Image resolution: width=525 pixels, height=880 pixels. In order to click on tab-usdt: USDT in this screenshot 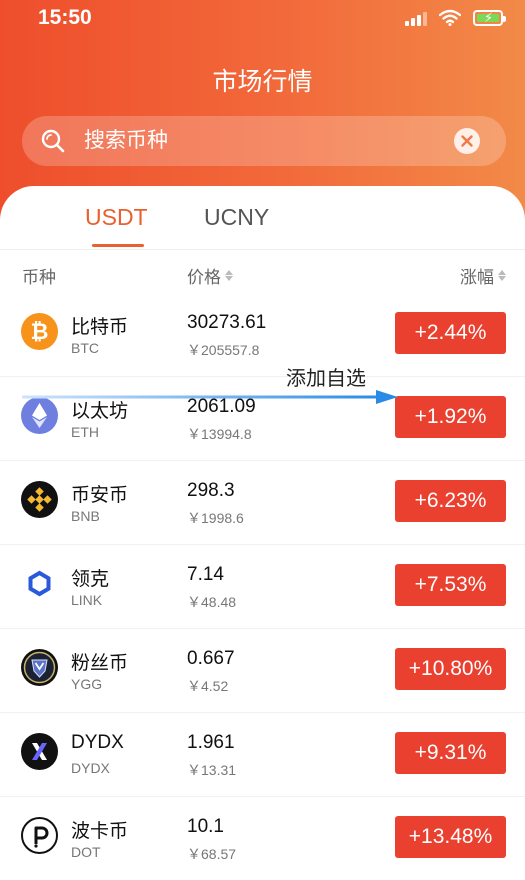, I will do `click(116, 217)`.